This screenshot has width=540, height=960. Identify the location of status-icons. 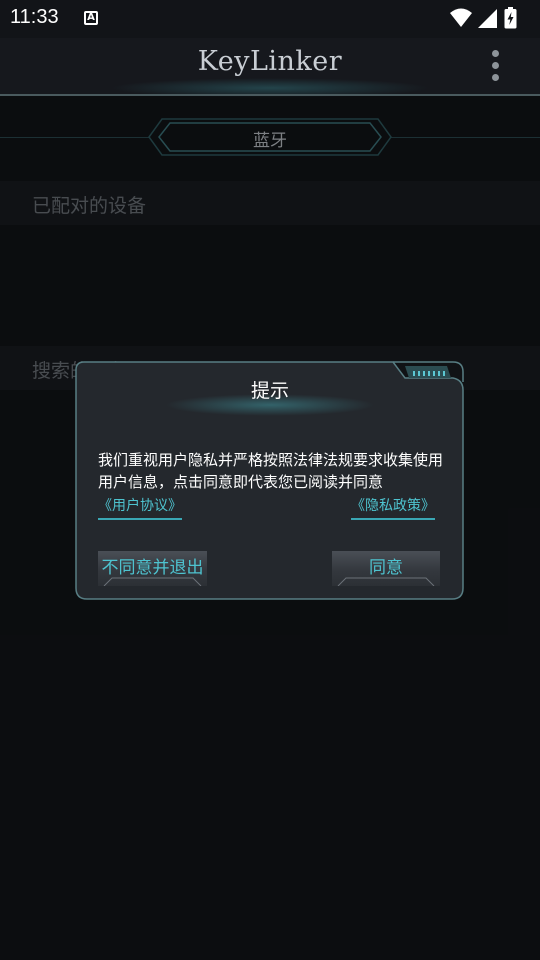
(490, 18).